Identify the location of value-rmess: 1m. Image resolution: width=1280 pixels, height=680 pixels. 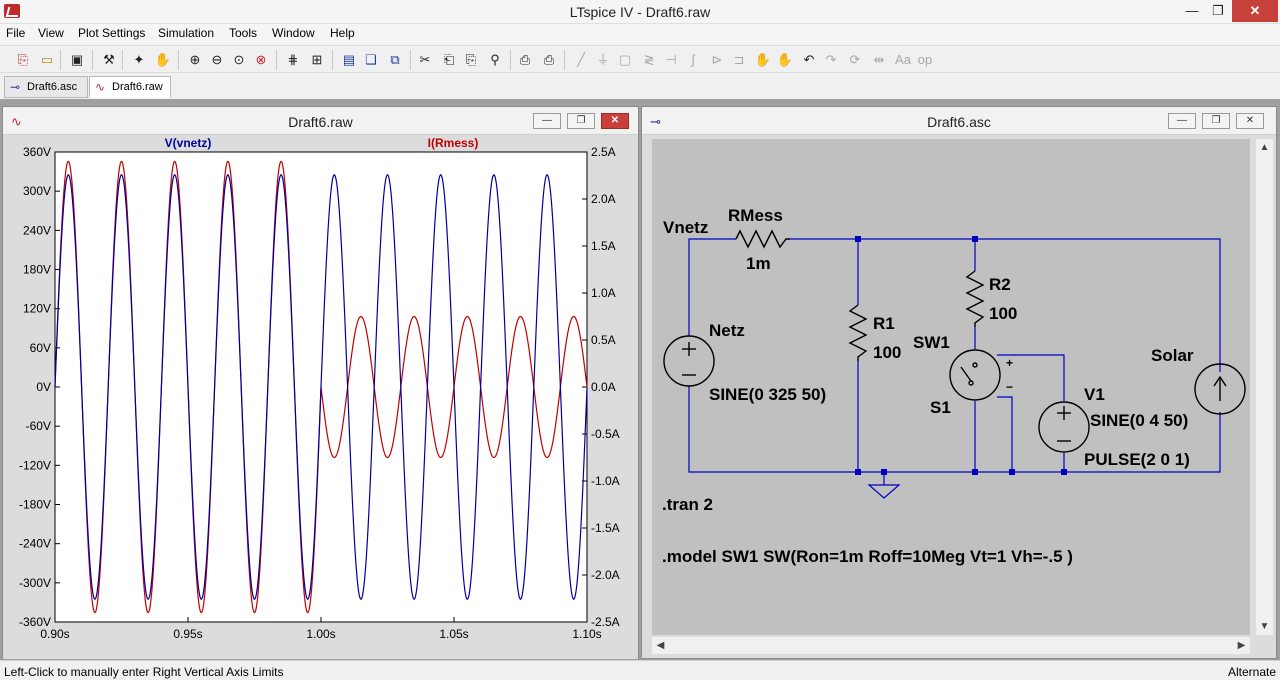
(758, 263).